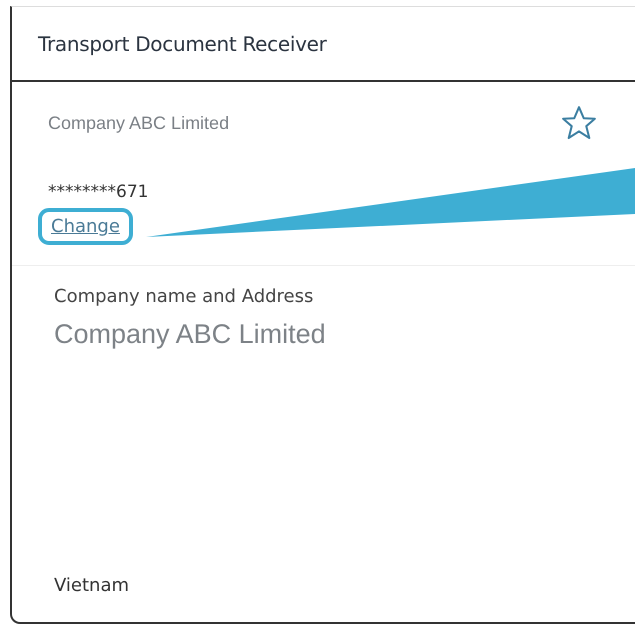  What do you see at coordinates (85, 226) in the screenshot?
I see `change-link: Change` at bounding box center [85, 226].